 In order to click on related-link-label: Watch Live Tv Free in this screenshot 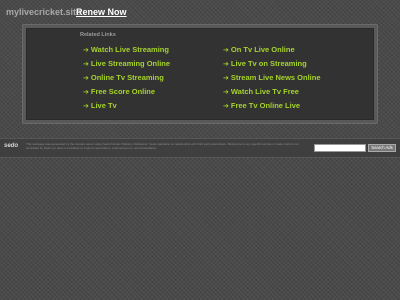, I will do `click(264, 91)`.